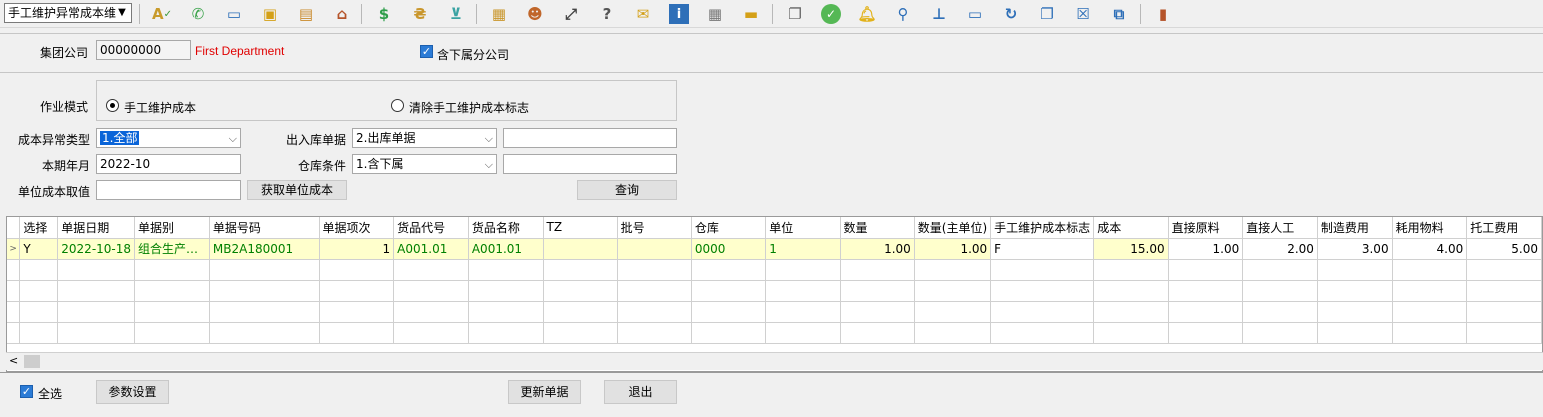 This screenshot has height=417, width=1543. What do you see at coordinates (1083, 14) in the screenshot?
I see `close-icon: ☒` at bounding box center [1083, 14].